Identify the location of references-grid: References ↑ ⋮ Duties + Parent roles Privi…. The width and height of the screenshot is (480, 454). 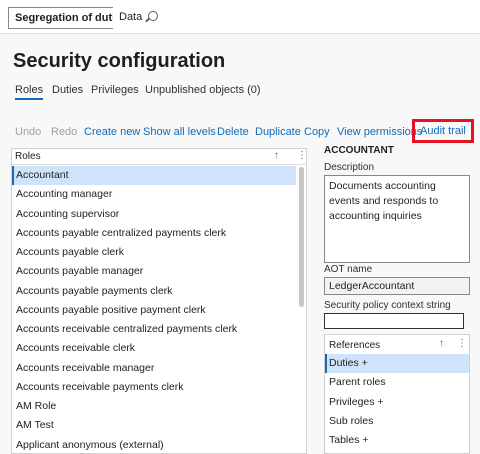
(397, 394).